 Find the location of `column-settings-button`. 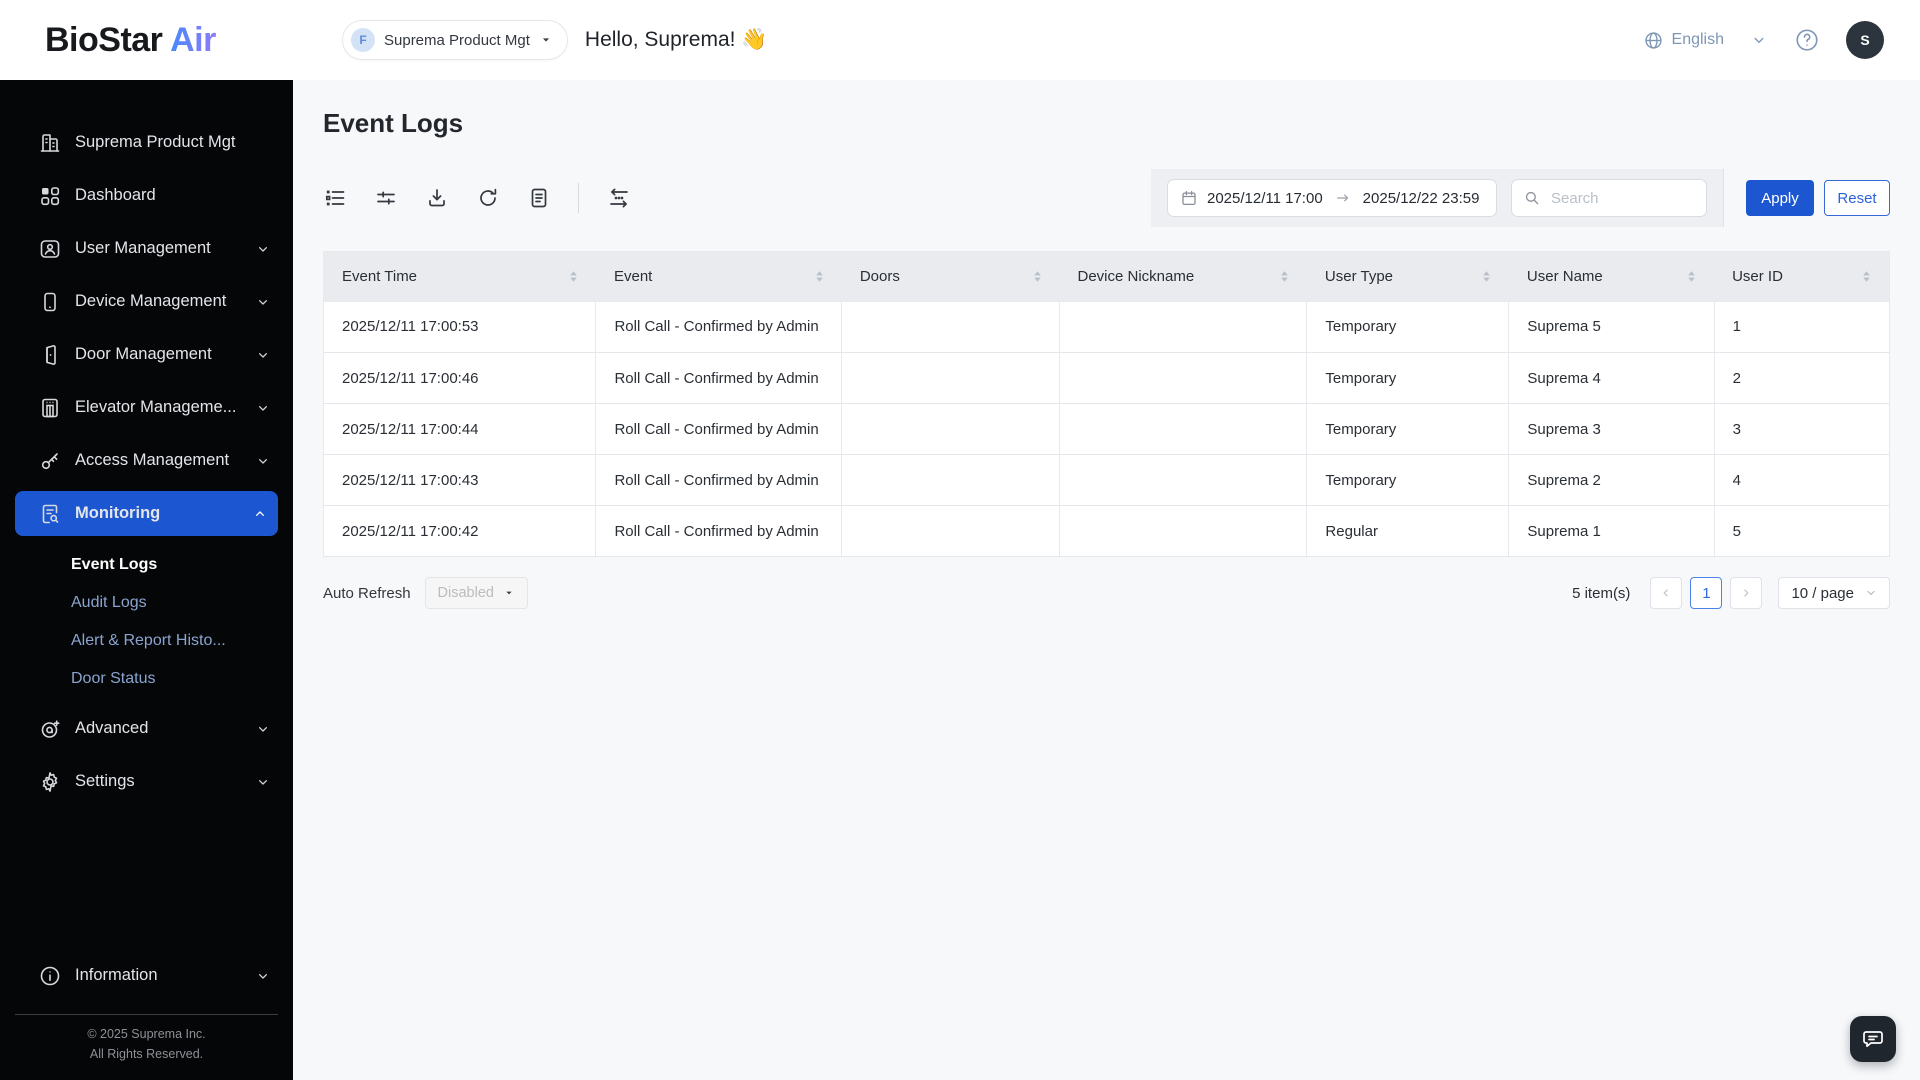

column-settings-button is located at coordinates (335, 198).